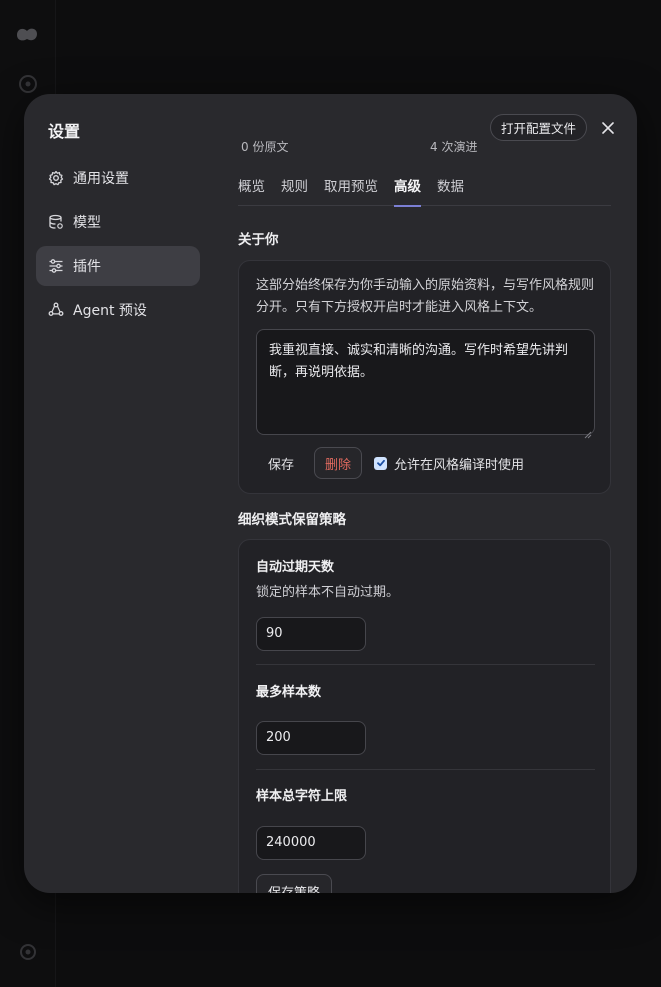  I want to click on max-samples-input: 200, so click(311, 738).